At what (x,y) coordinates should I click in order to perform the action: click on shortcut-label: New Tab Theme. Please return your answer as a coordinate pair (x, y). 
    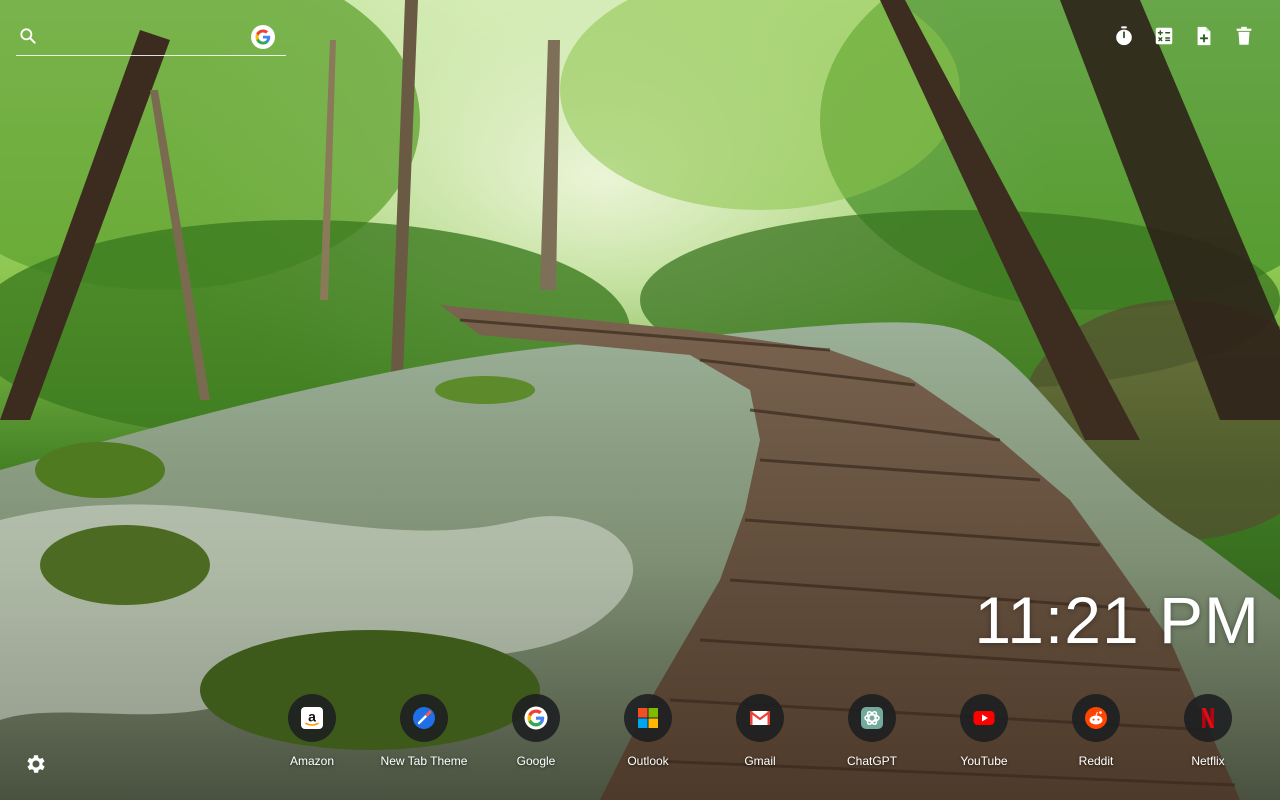
    Looking at the image, I should click on (424, 761).